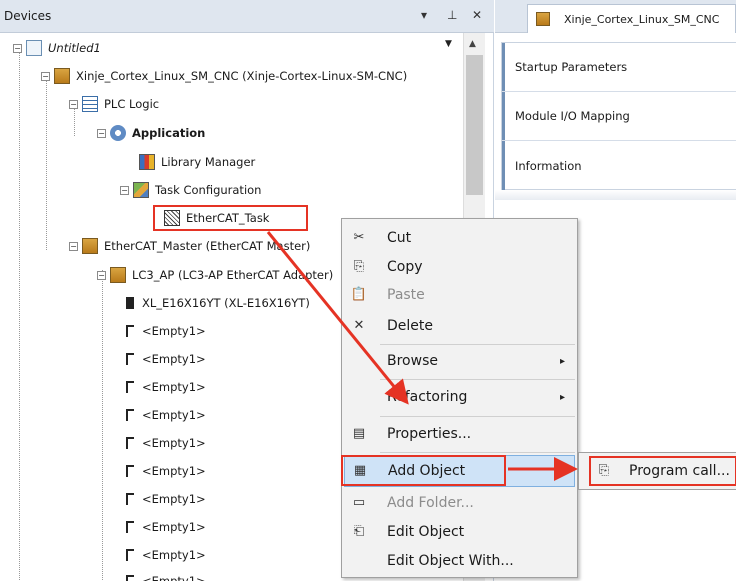  What do you see at coordinates (424, 15) in the screenshot?
I see `dropdown-icon: ▾` at bounding box center [424, 15].